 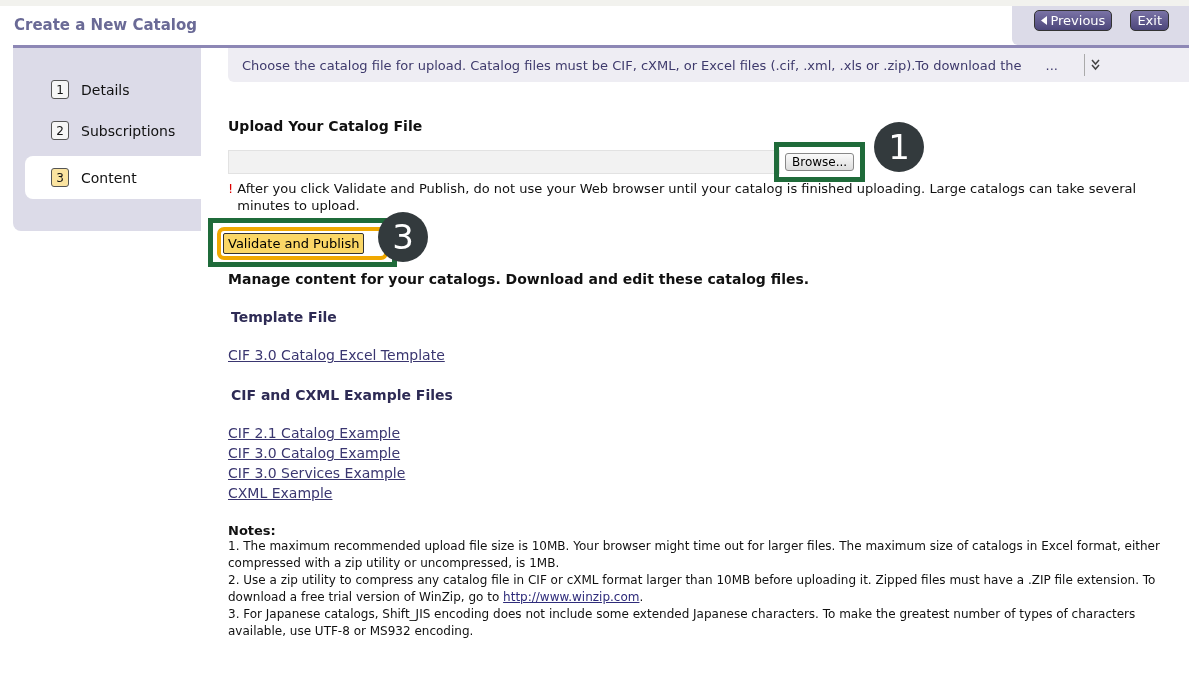 What do you see at coordinates (632, 65) in the screenshot?
I see `info-text: Choose the catalog file for upload. Catalog files must be CIF, cXML, or Excel files (.cif, .xml, .xls or .zip).To download the` at bounding box center [632, 65].